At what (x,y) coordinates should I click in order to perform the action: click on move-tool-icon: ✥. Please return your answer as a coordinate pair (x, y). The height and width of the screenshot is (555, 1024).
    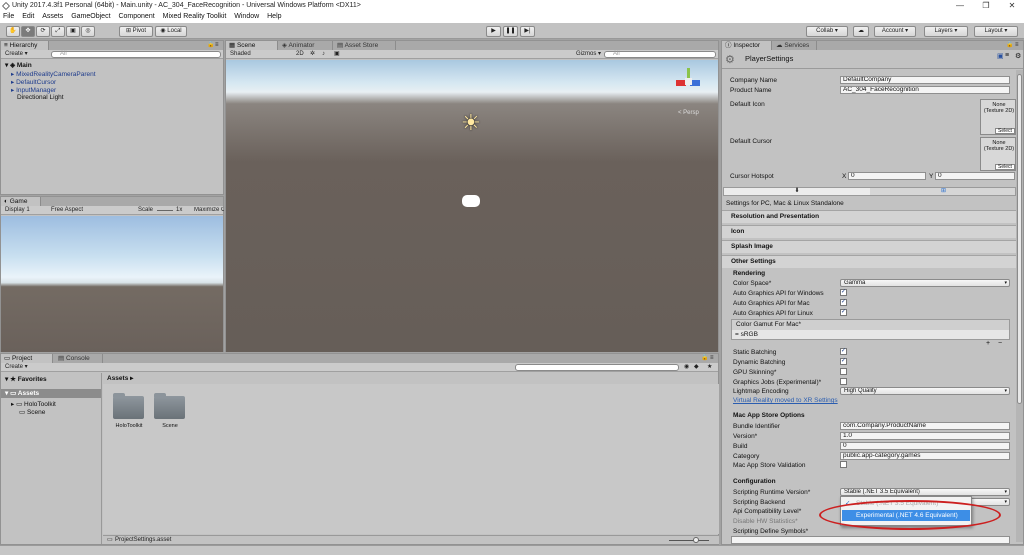
    Looking at the image, I should click on (28, 31).